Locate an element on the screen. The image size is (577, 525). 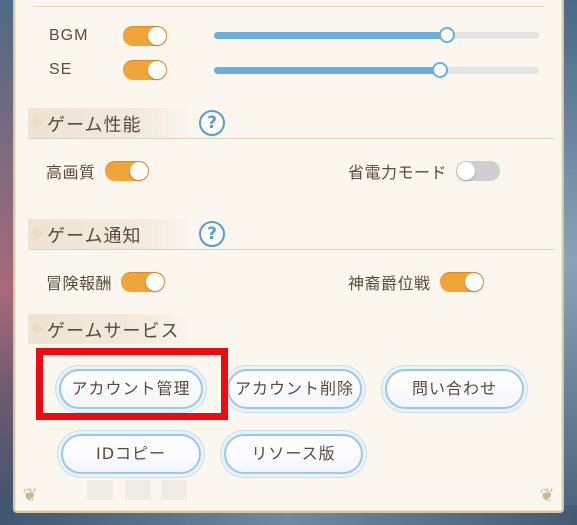
bgm-row: BGM is located at coordinates (108, 36).